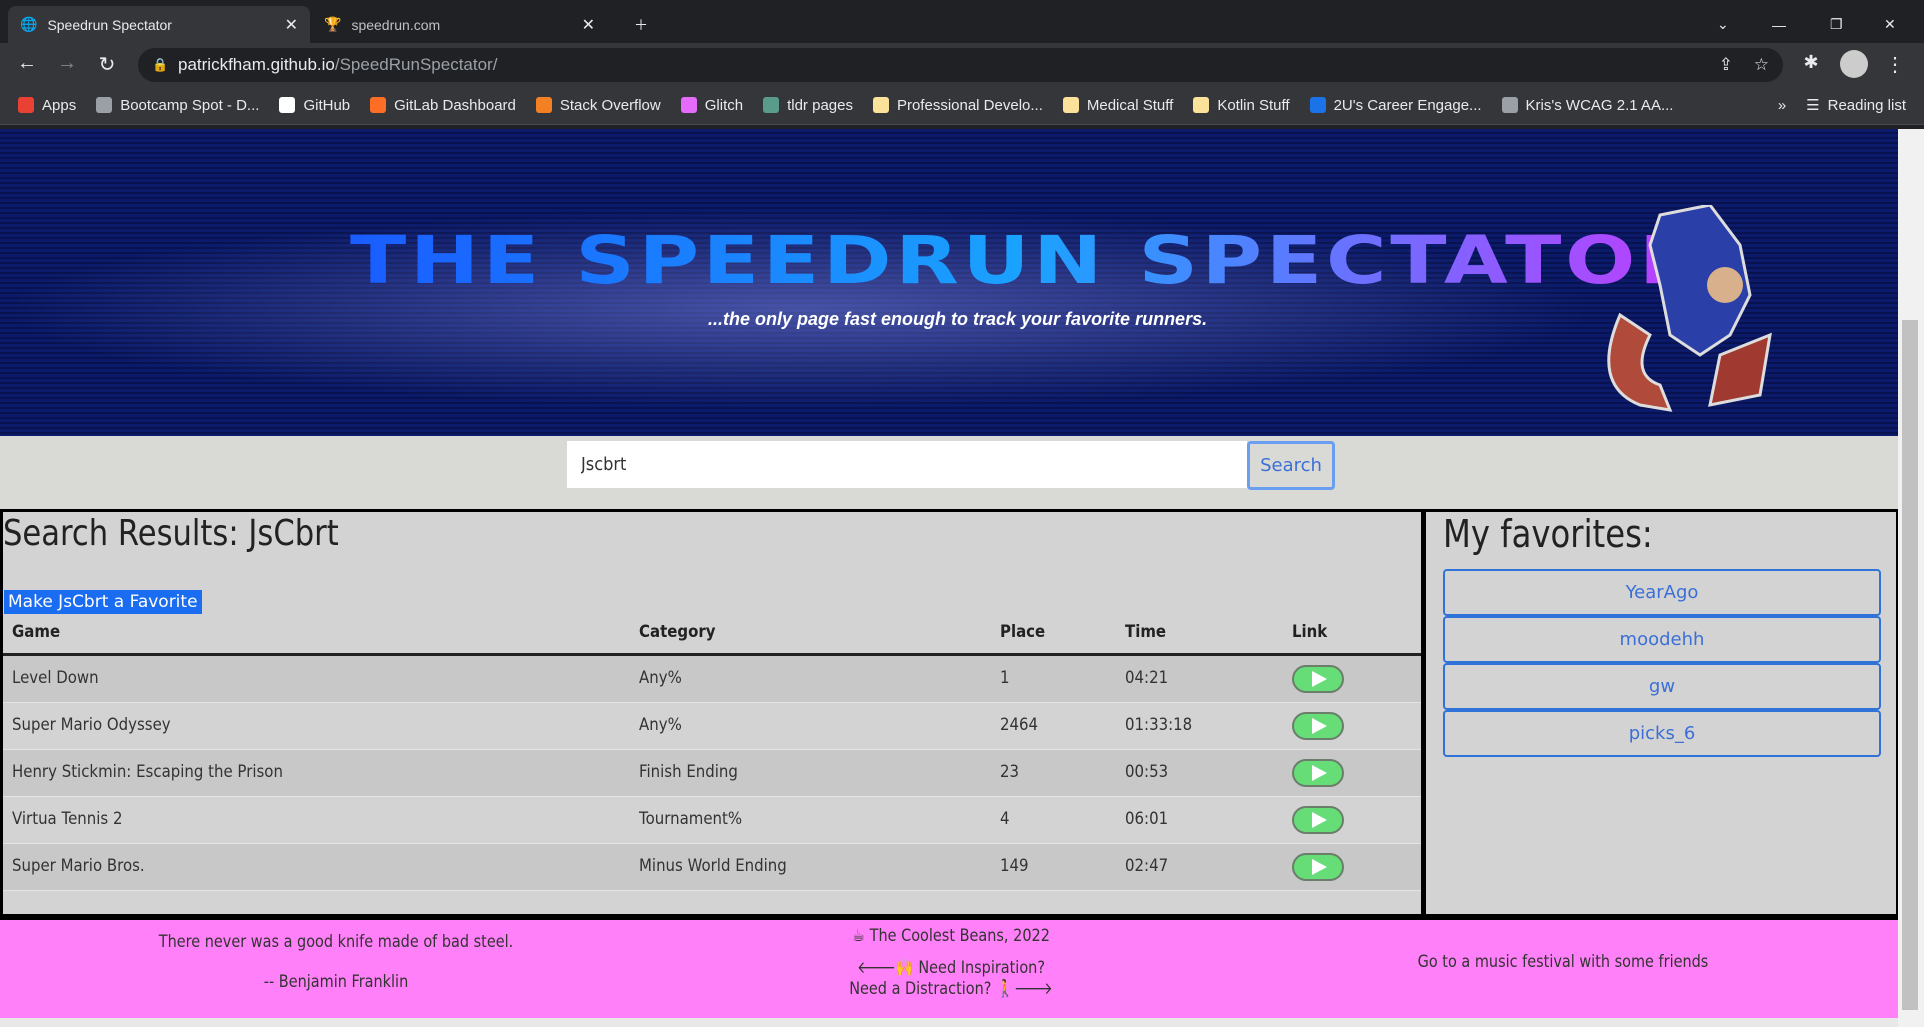 The width and height of the screenshot is (1924, 1027). What do you see at coordinates (1836, 24) in the screenshot?
I see `restore-button: ❐` at bounding box center [1836, 24].